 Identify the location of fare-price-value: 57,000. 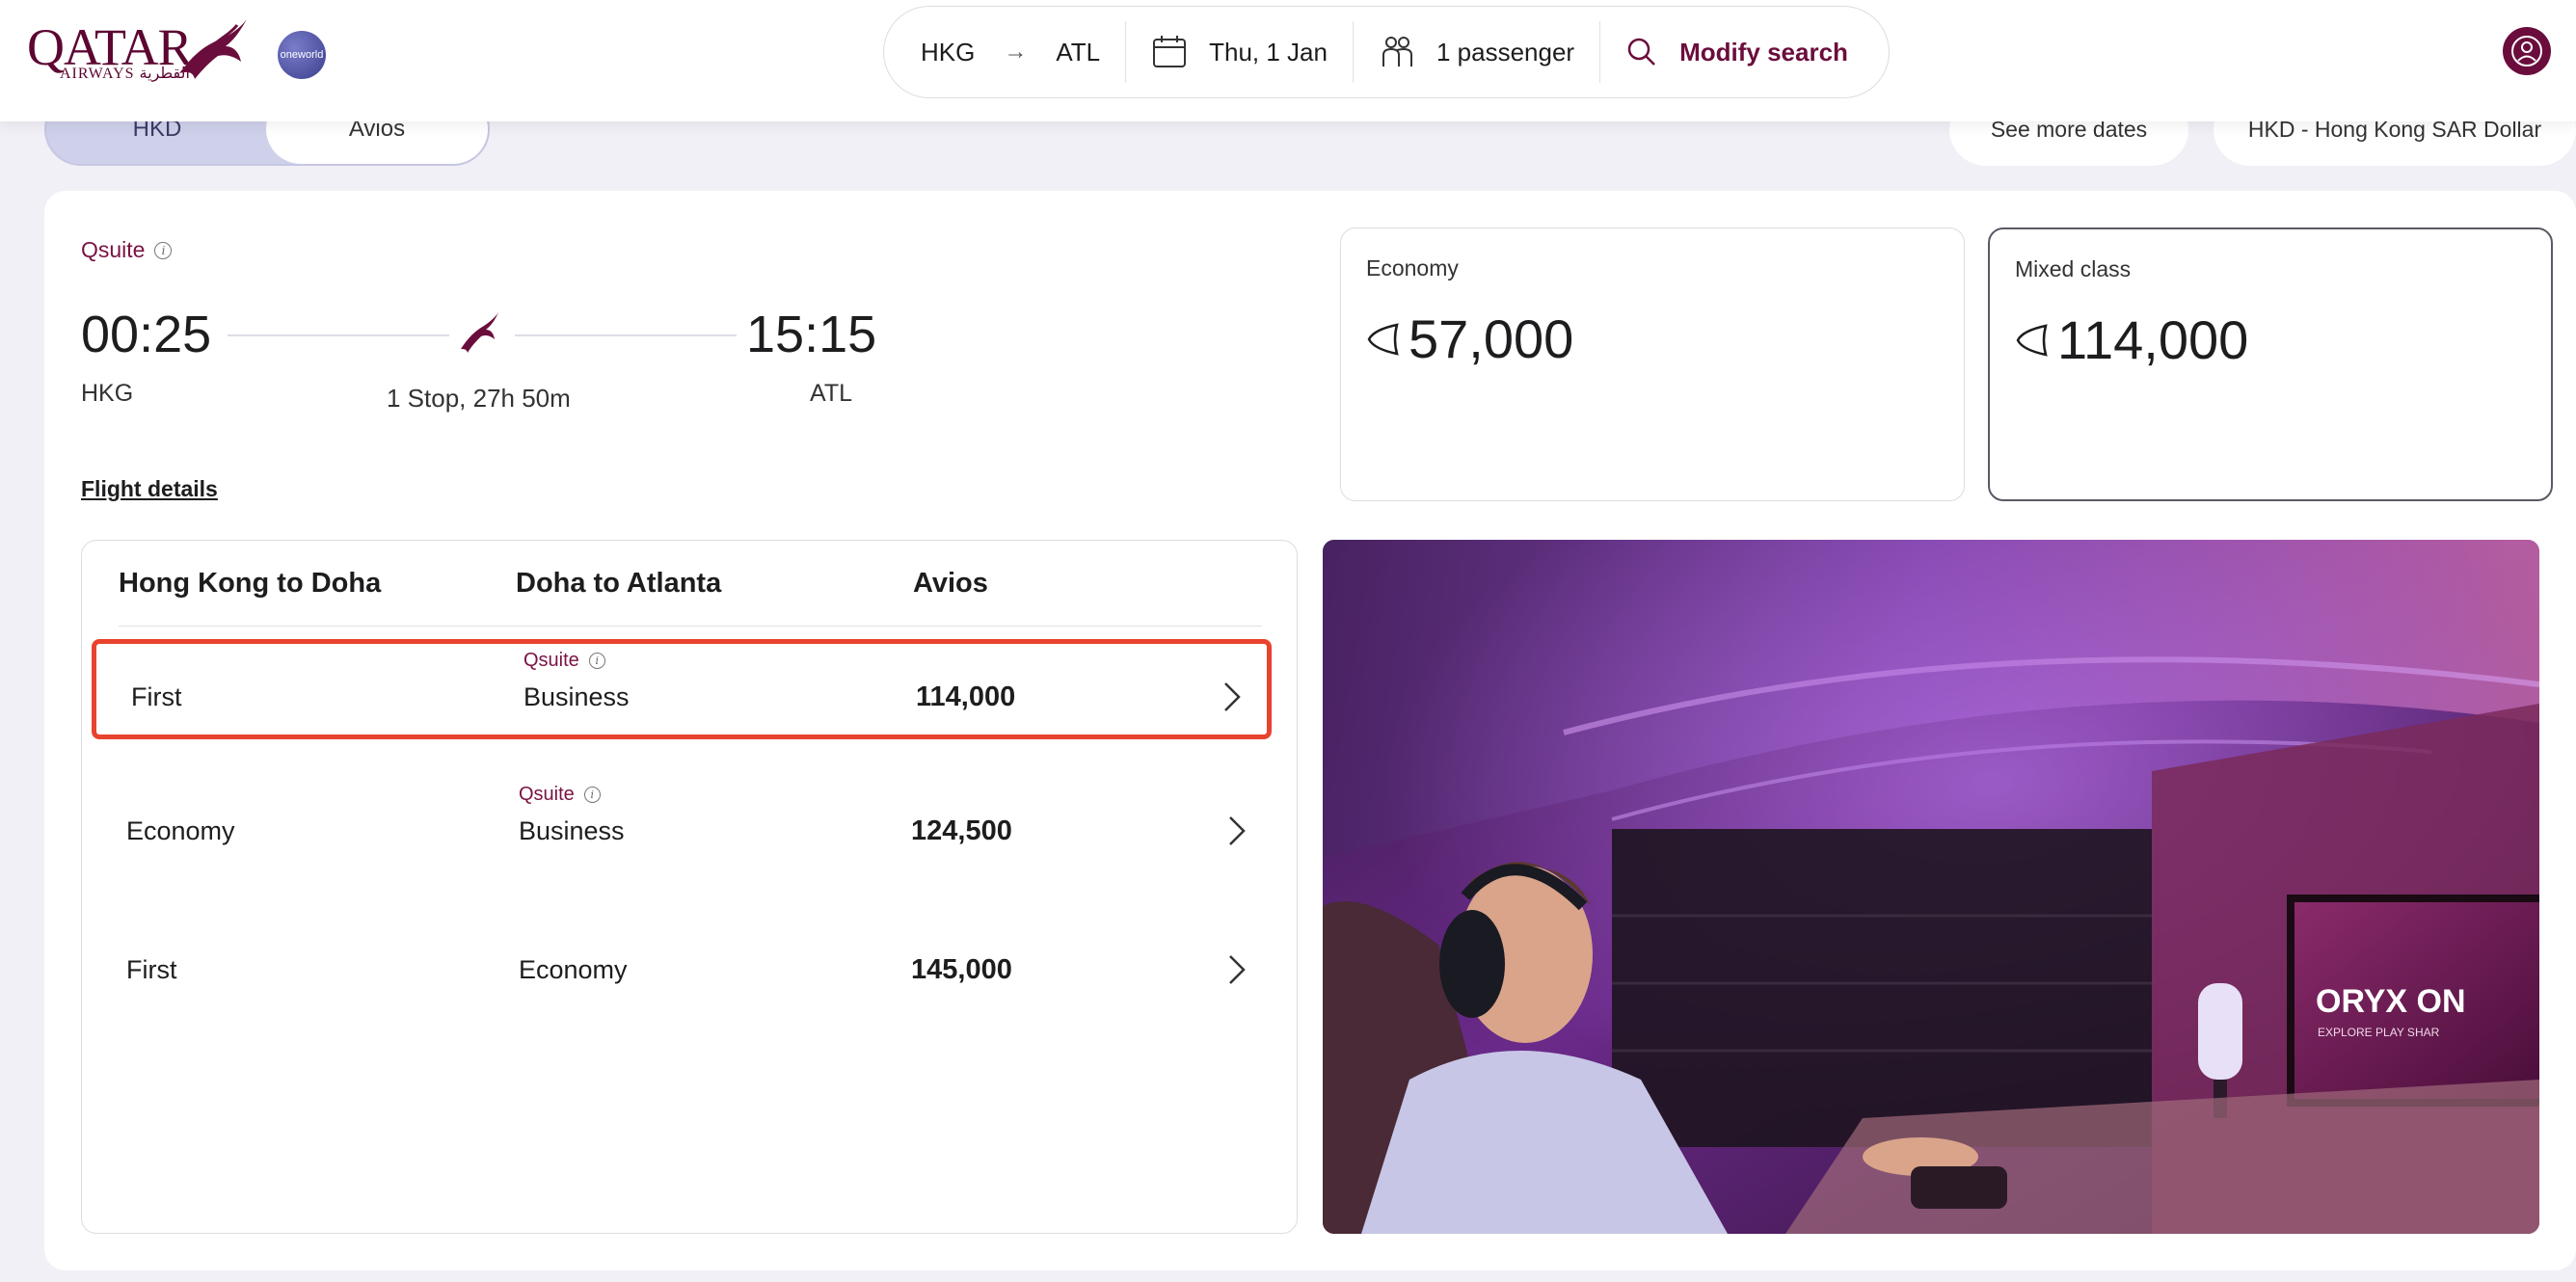
(1491, 339).